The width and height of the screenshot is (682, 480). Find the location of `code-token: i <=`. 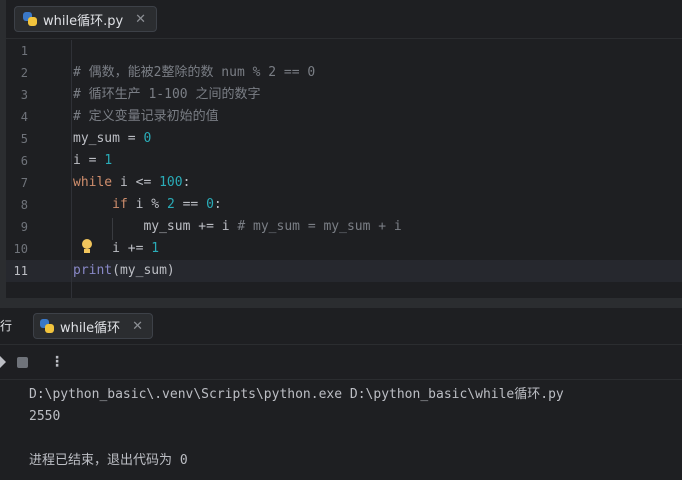

code-token: i <= is located at coordinates (136, 182).